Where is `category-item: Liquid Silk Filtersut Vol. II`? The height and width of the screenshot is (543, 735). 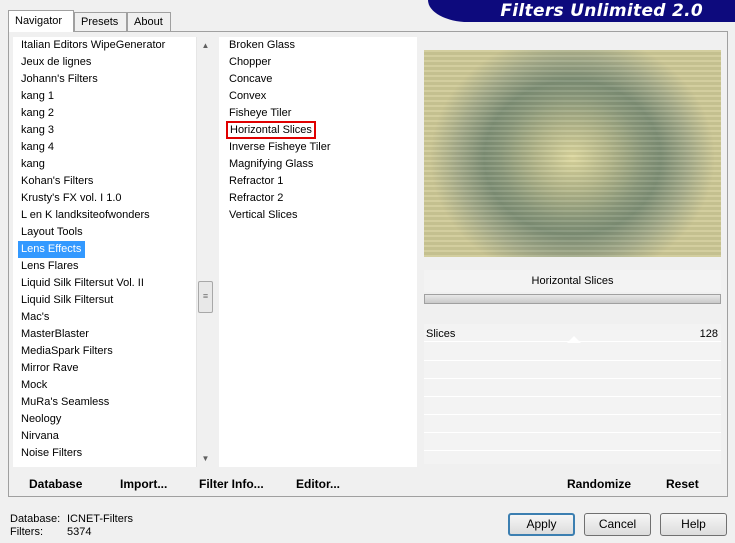 category-item: Liquid Silk Filtersut Vol. II is located at coordinates (103, 283).